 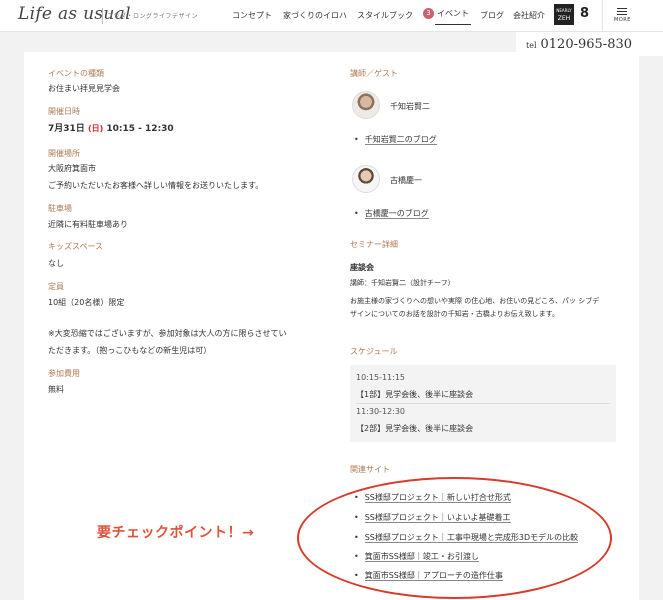 I want to click on tel-prefix: tel, so click(x=531, y=45).